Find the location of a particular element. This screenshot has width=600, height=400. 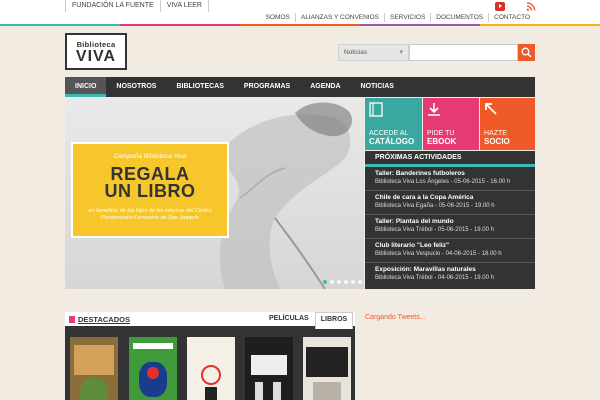

activity-title: Chile de cara a la Copa América is located at coordinates (424, 197).